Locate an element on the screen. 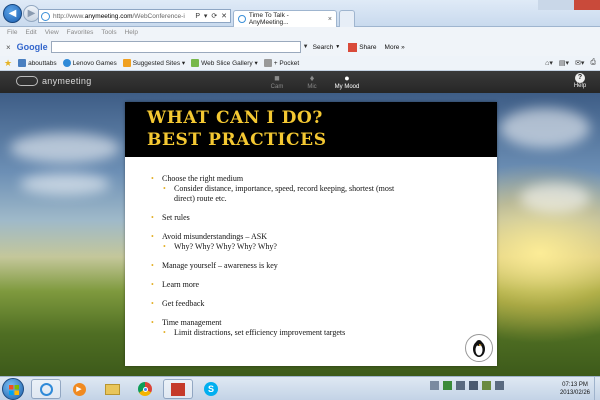 This screenshot has height=400, width=600. back-button: ◀ is located at coordinates (12, 13).